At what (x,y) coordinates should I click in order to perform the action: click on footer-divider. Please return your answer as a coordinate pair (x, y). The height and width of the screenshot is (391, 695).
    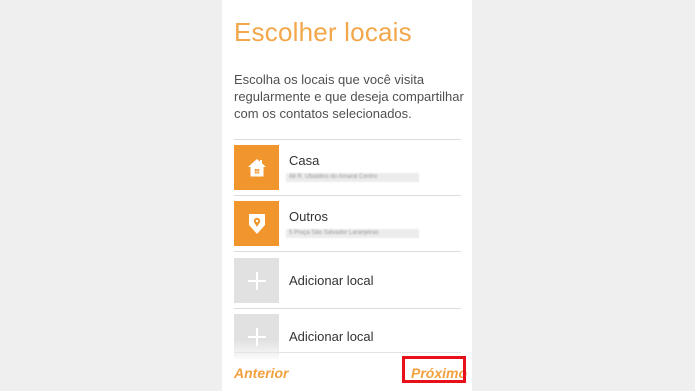
    Looking at the image, I should click on (347, 352).